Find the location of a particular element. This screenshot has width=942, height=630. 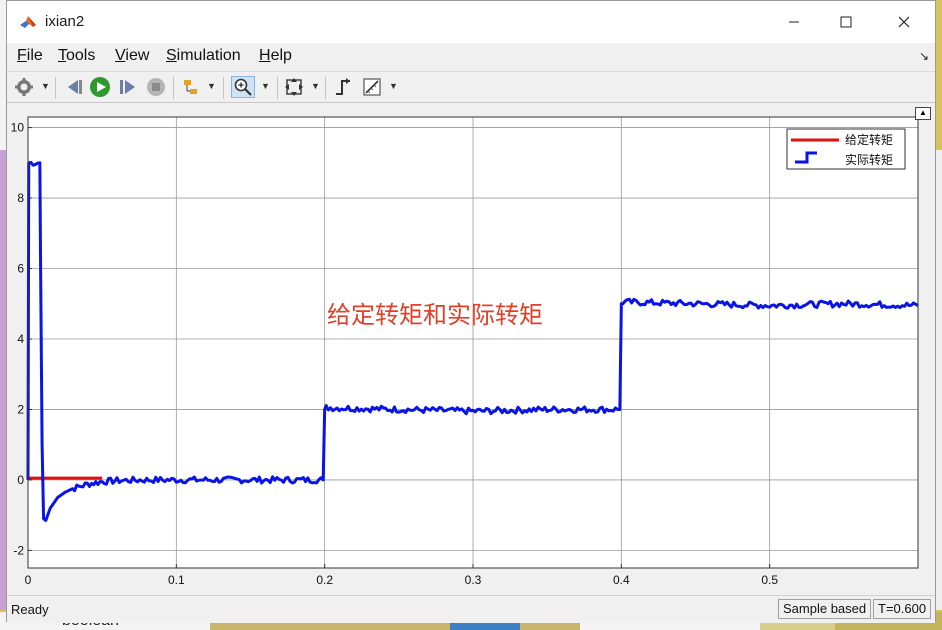

y-tick-label: 2 is located at coordinates (20, 409).